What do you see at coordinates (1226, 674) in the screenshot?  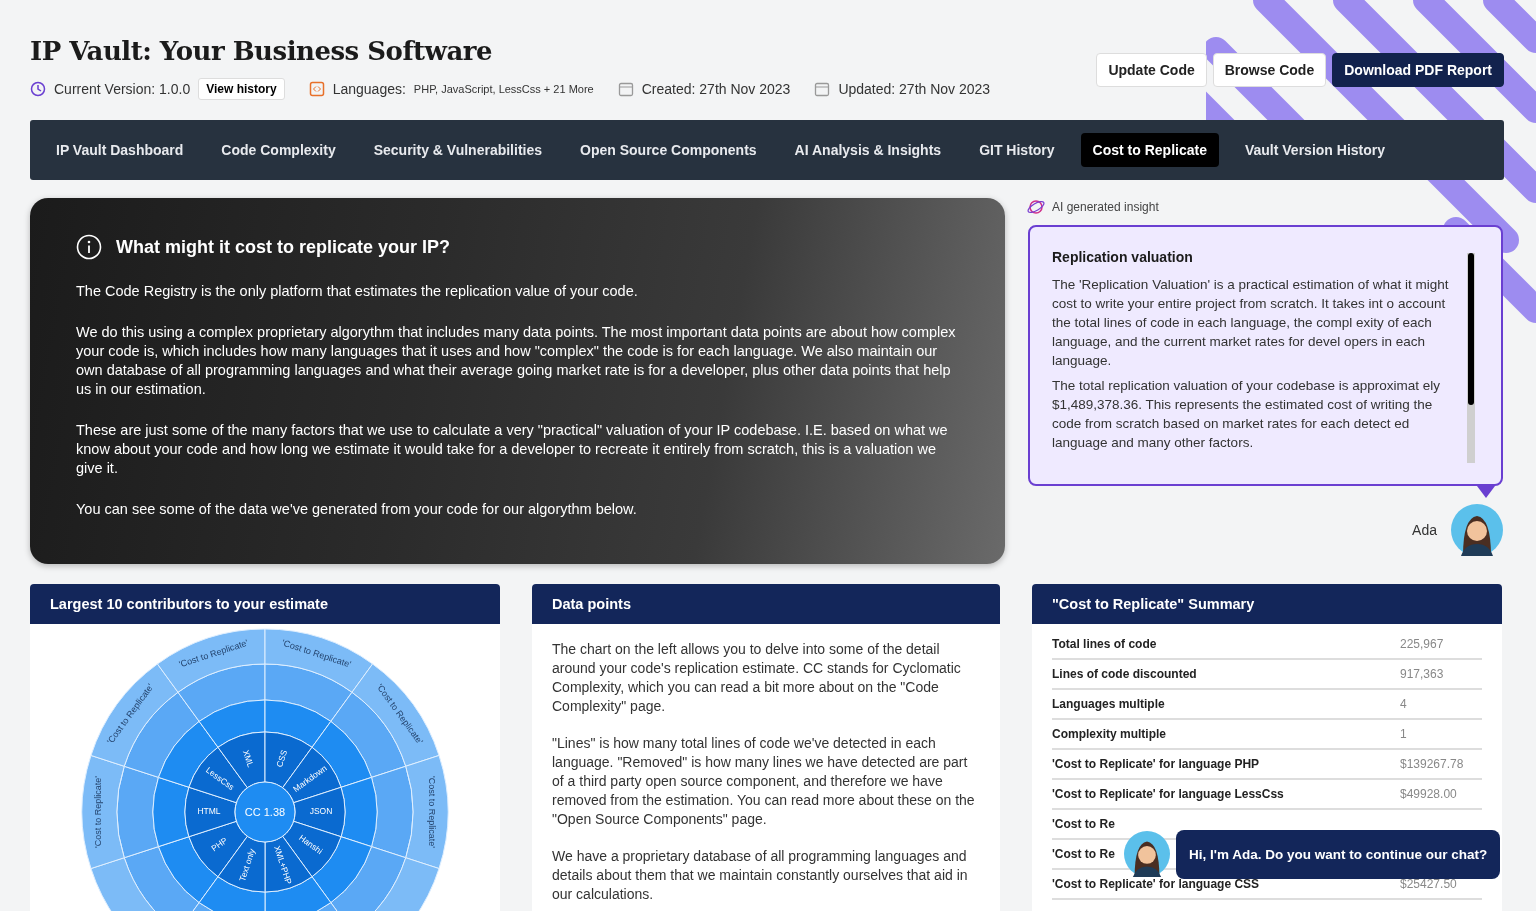 I see `summary-label: Lines of code discounted` at bounding box center [1226, 674].